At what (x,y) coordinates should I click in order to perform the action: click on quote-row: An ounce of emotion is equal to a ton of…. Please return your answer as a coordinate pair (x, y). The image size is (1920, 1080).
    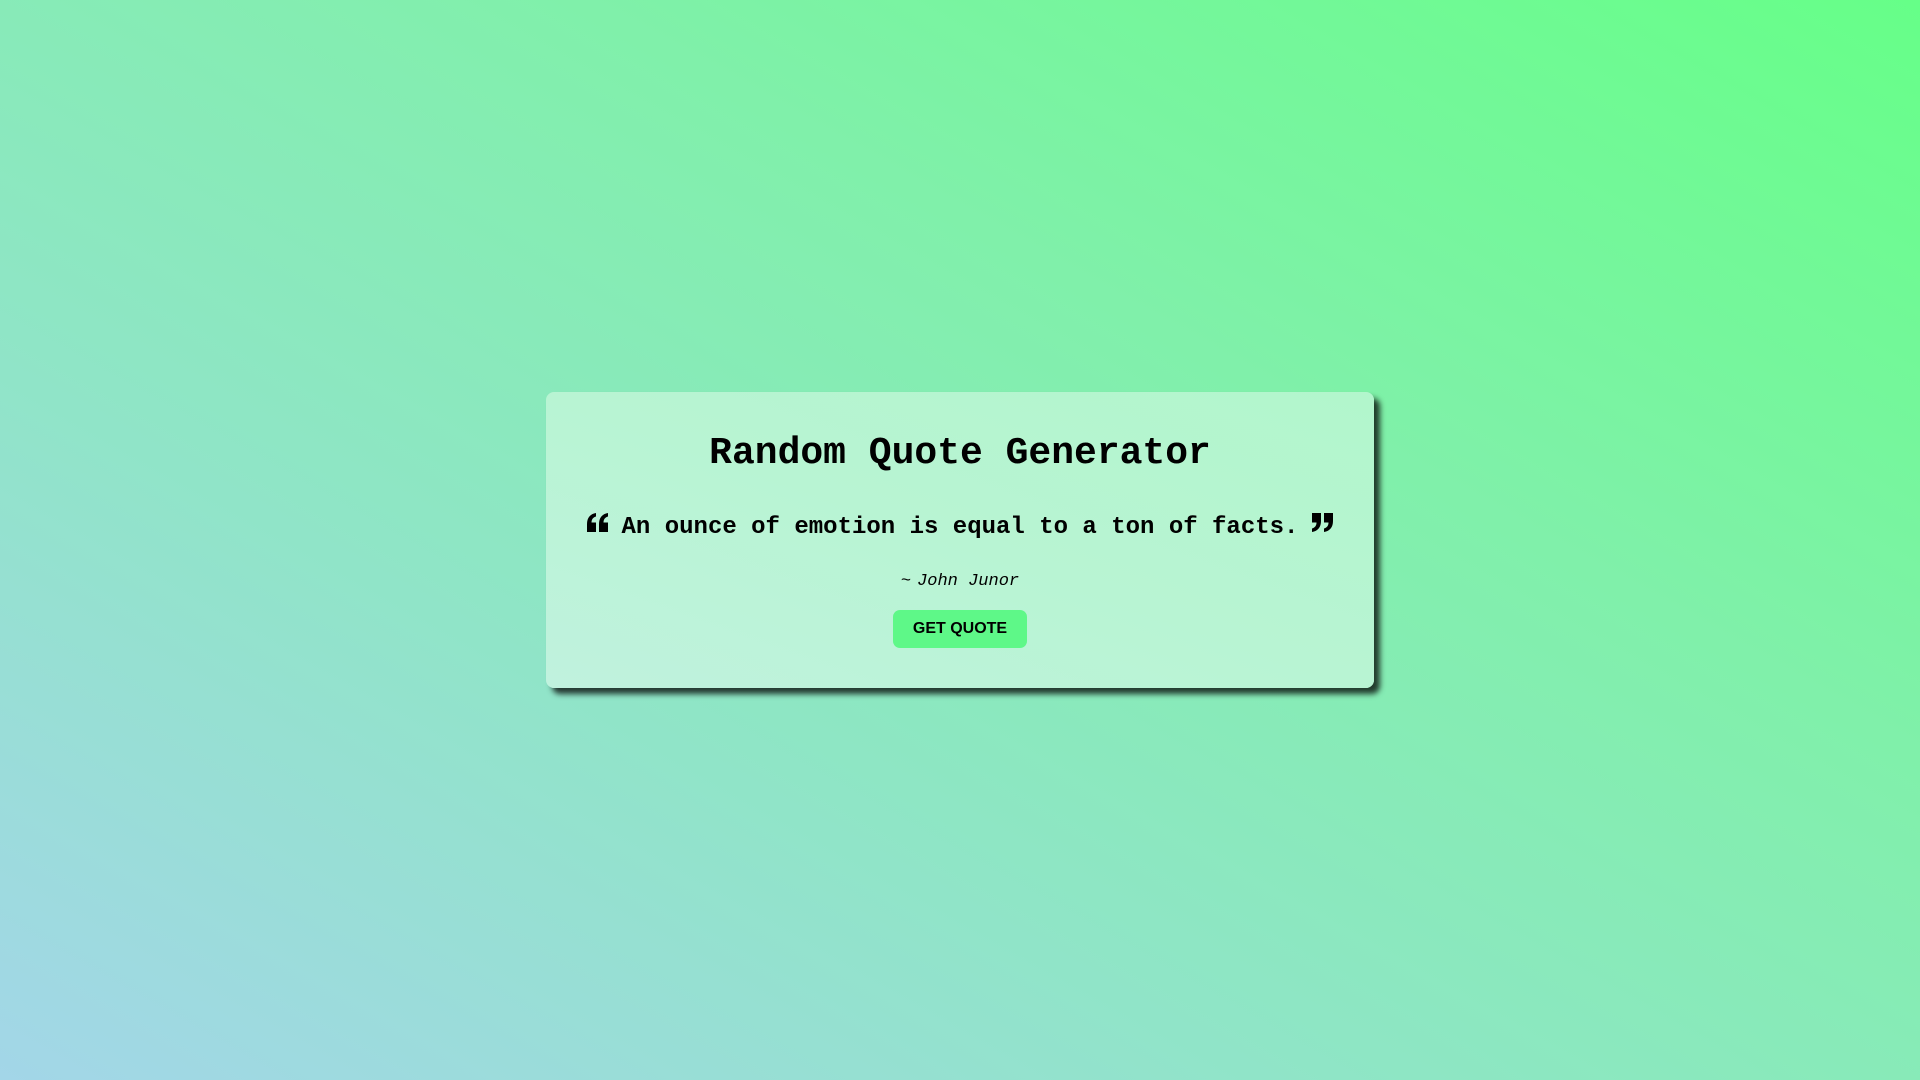
    Looking at the image, I should click on (960, 528).